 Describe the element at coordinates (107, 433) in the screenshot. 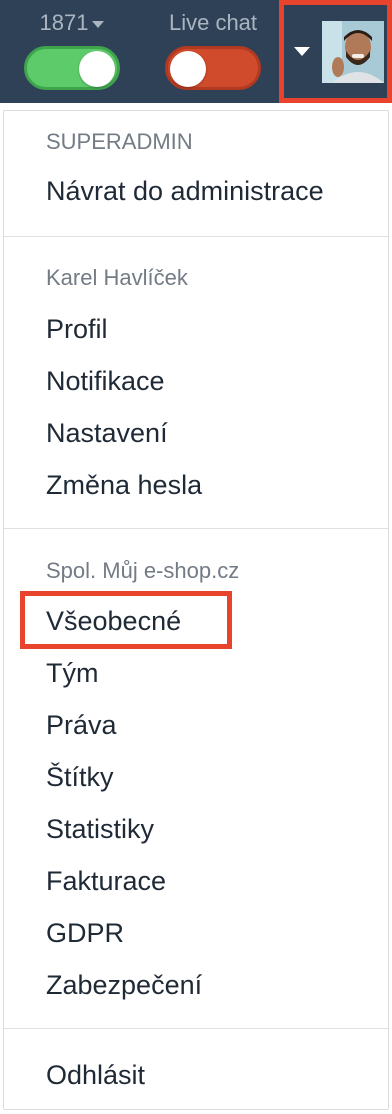

I see `menu-item-nastaveni: Nastavení` at that location.